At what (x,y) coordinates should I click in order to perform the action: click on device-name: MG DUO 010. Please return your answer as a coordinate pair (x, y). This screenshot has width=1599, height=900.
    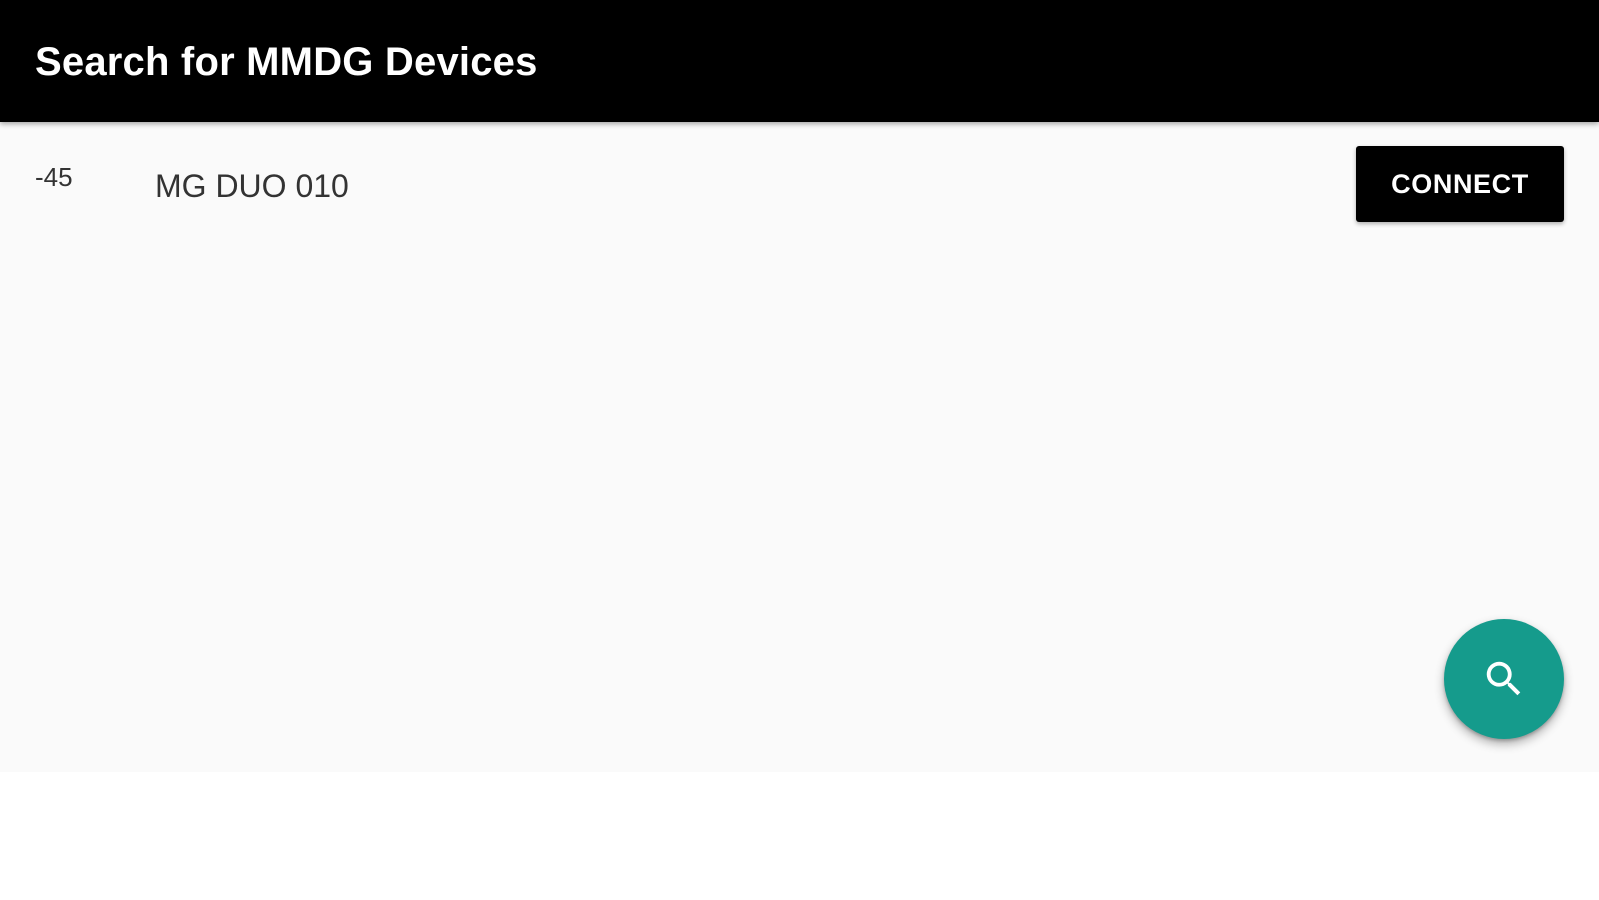
    Looking at the image, I should click on (252, 186).